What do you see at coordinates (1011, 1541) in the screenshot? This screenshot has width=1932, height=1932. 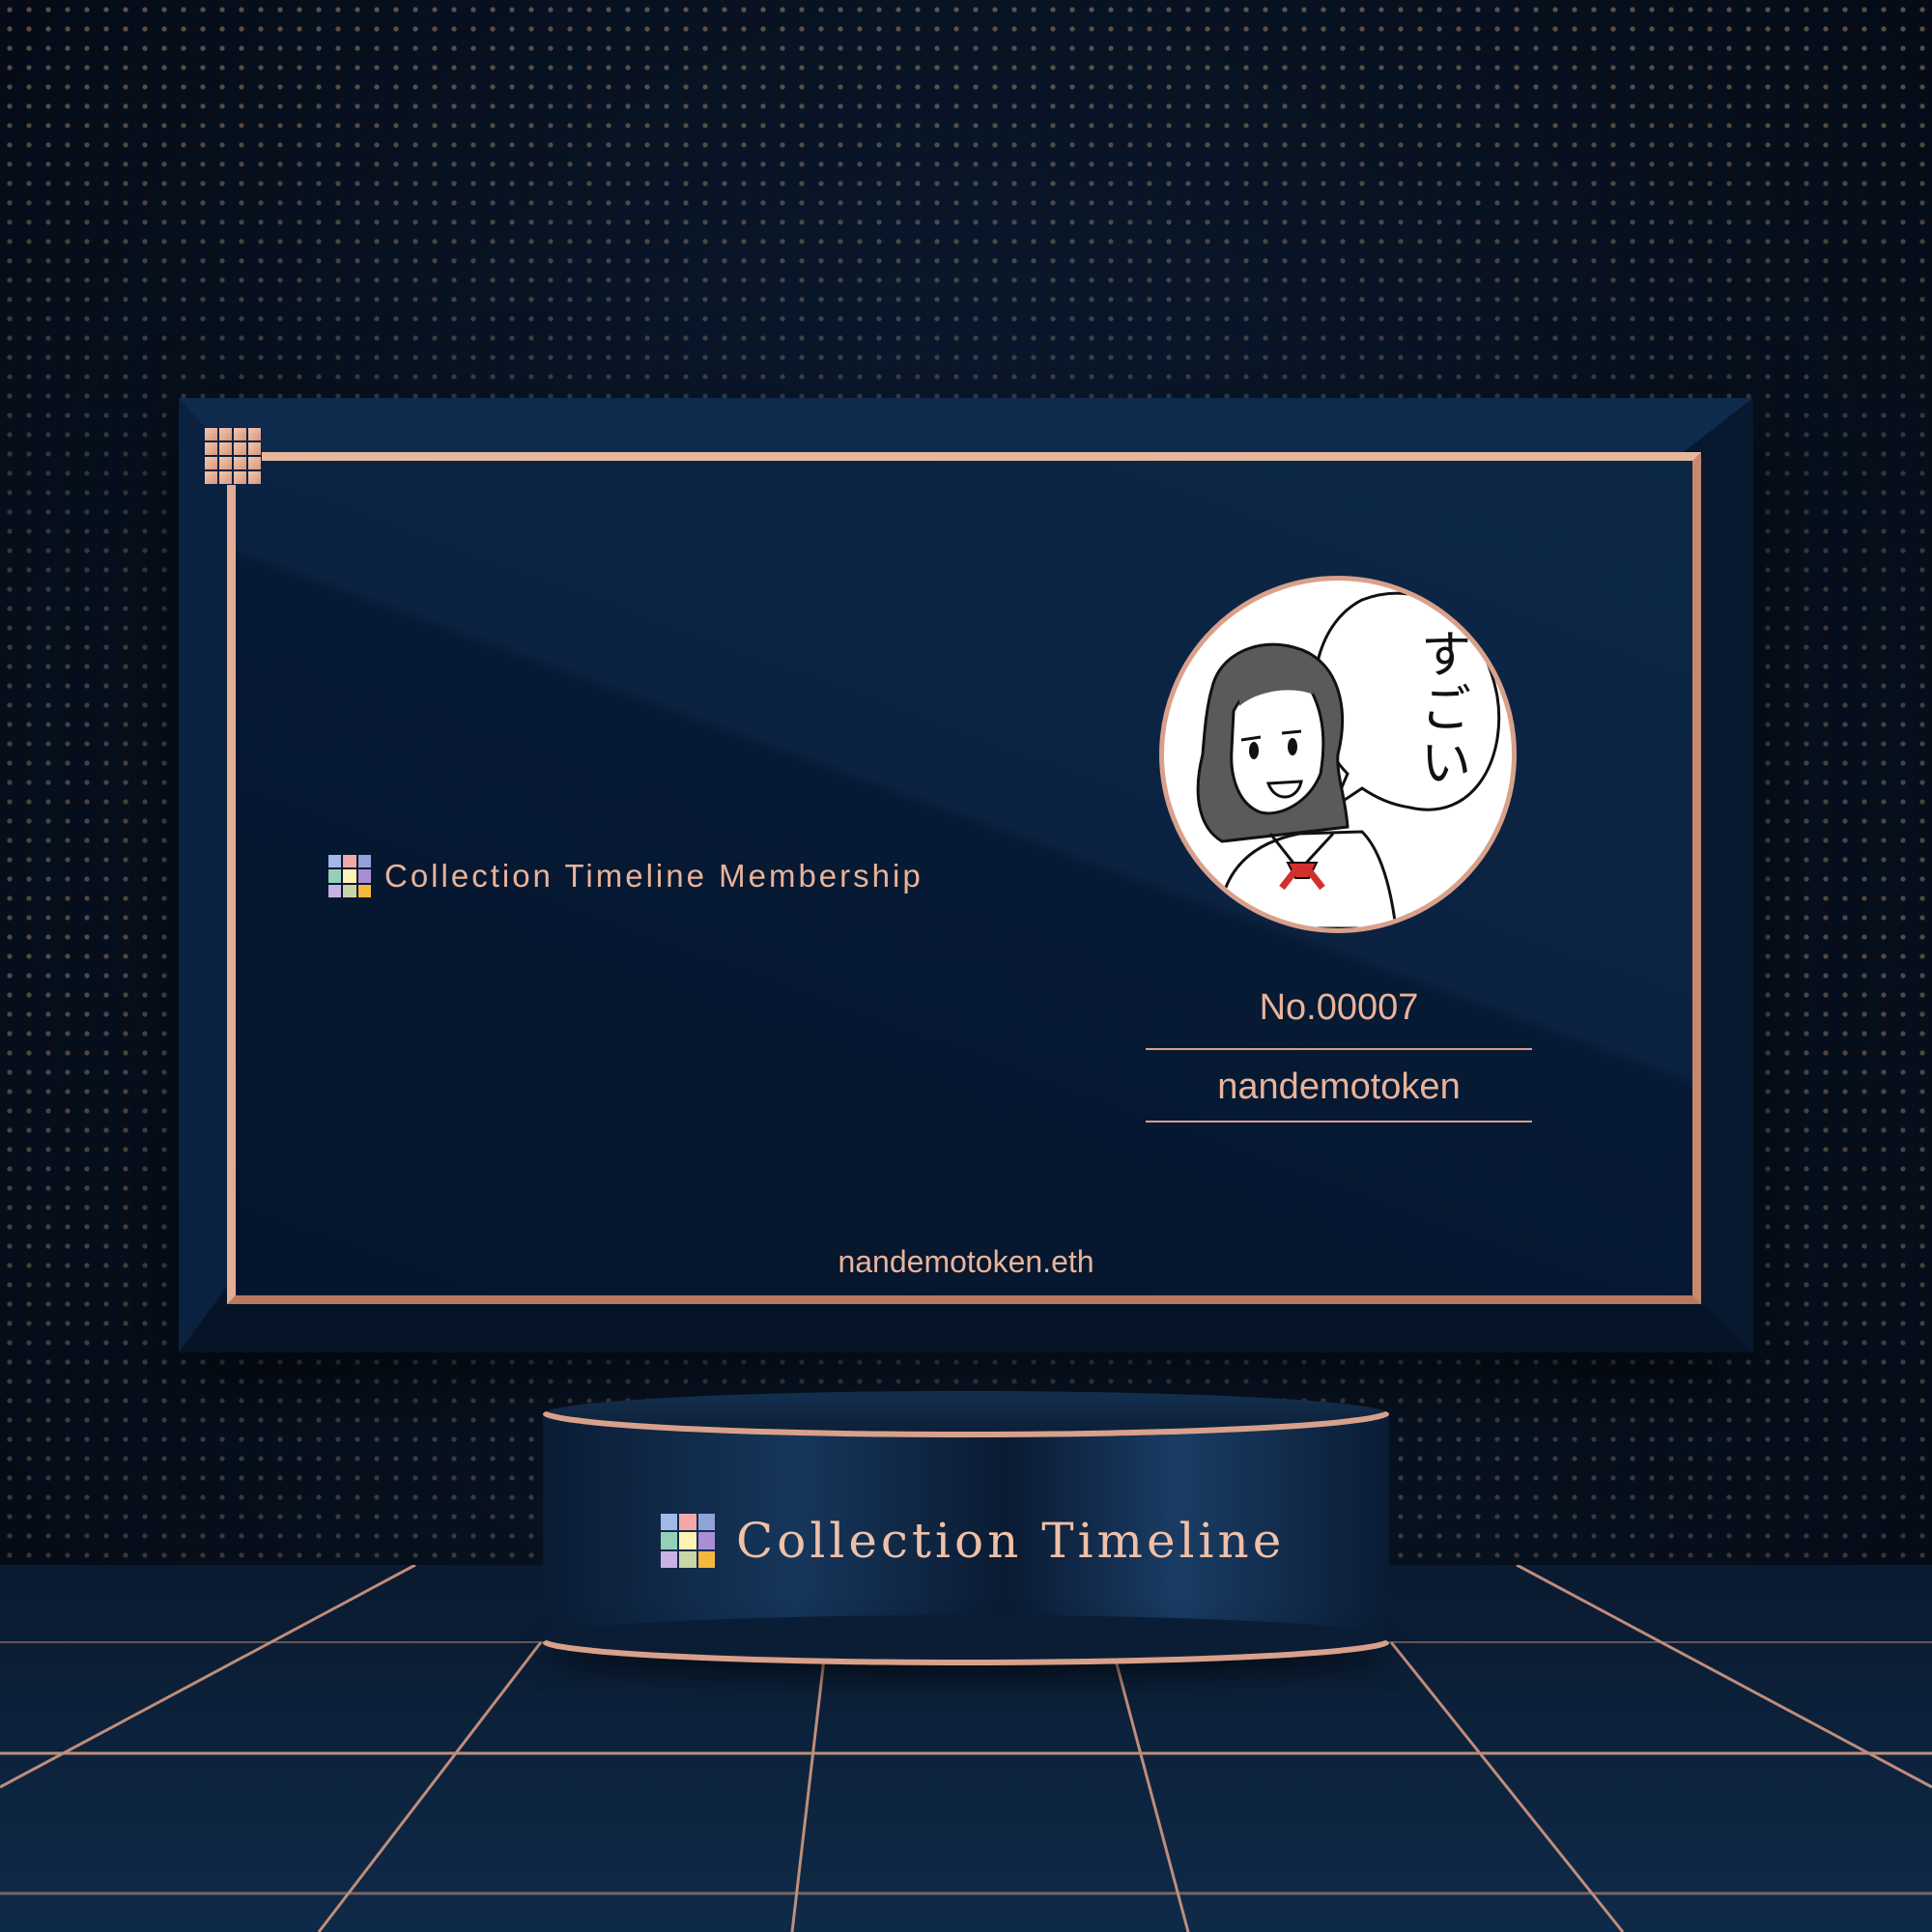 I see `podium-brand-text: Collection Timeline` at bounding box center [1011, 1541].